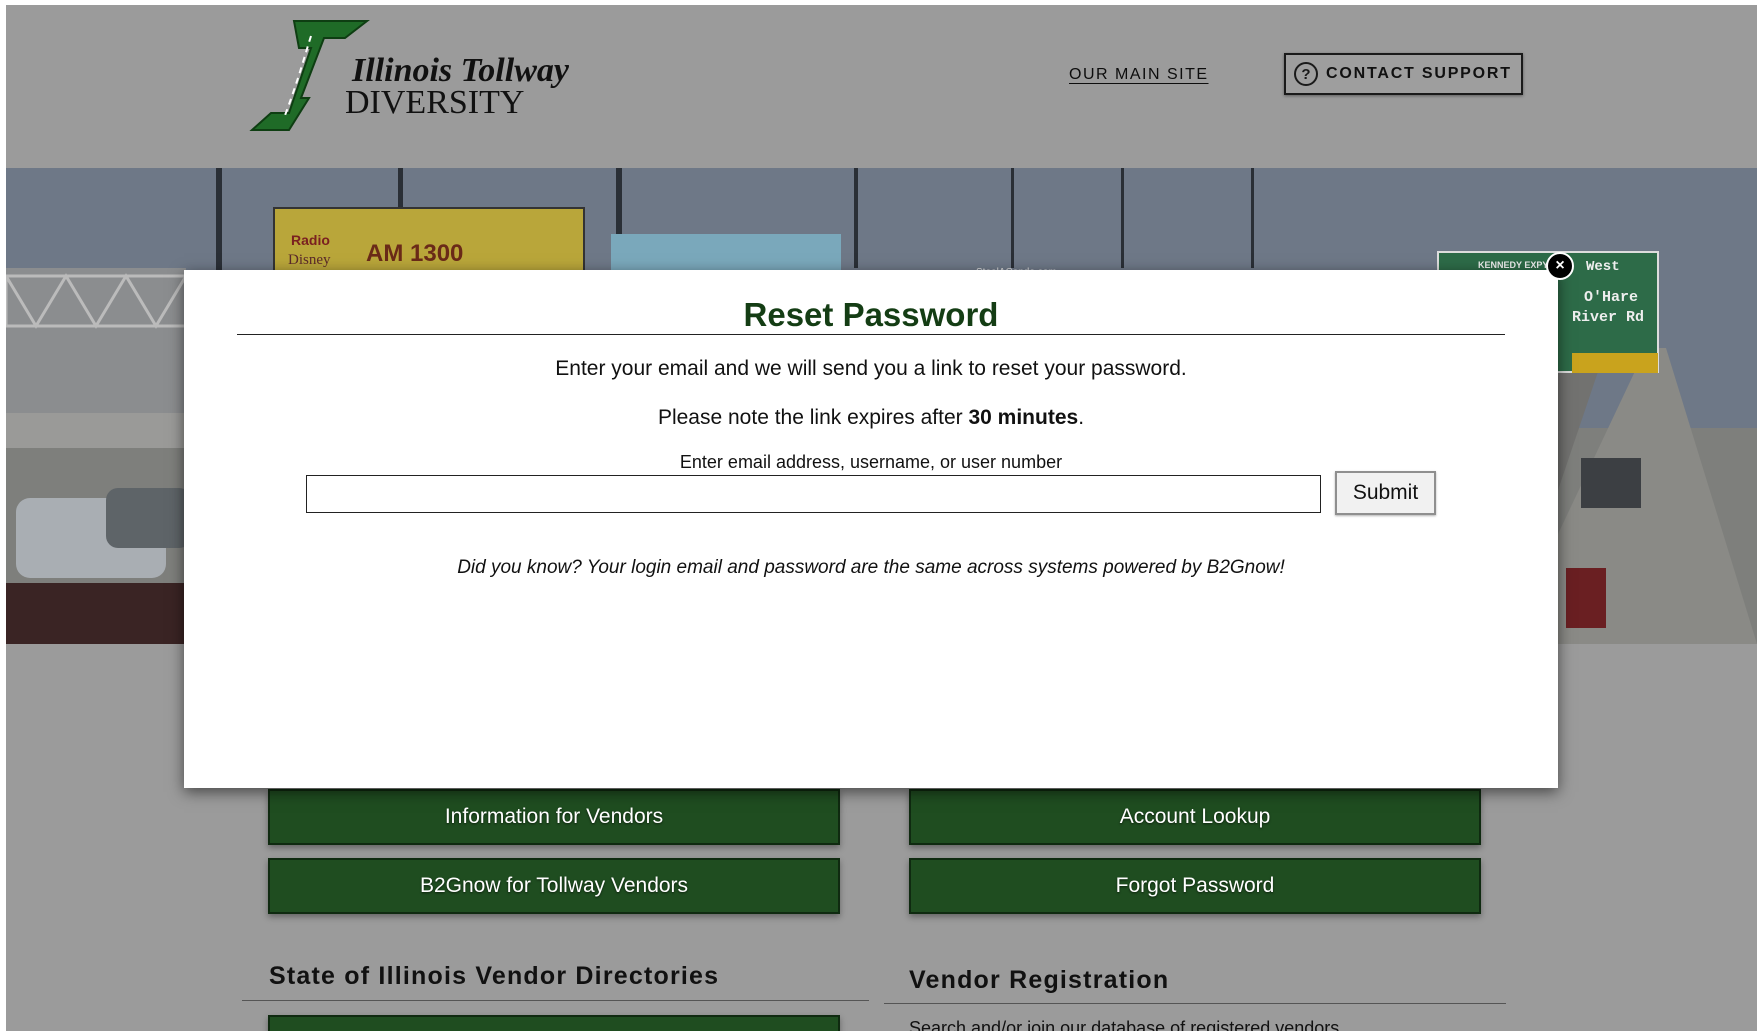 This screenshot has height=1031, width=1762. Describe the element at coordinates (409, 80) in the screenshot. I see `illinois-tollway-diversity-logo: Illinois Tollway DIVERSITY` at that location.